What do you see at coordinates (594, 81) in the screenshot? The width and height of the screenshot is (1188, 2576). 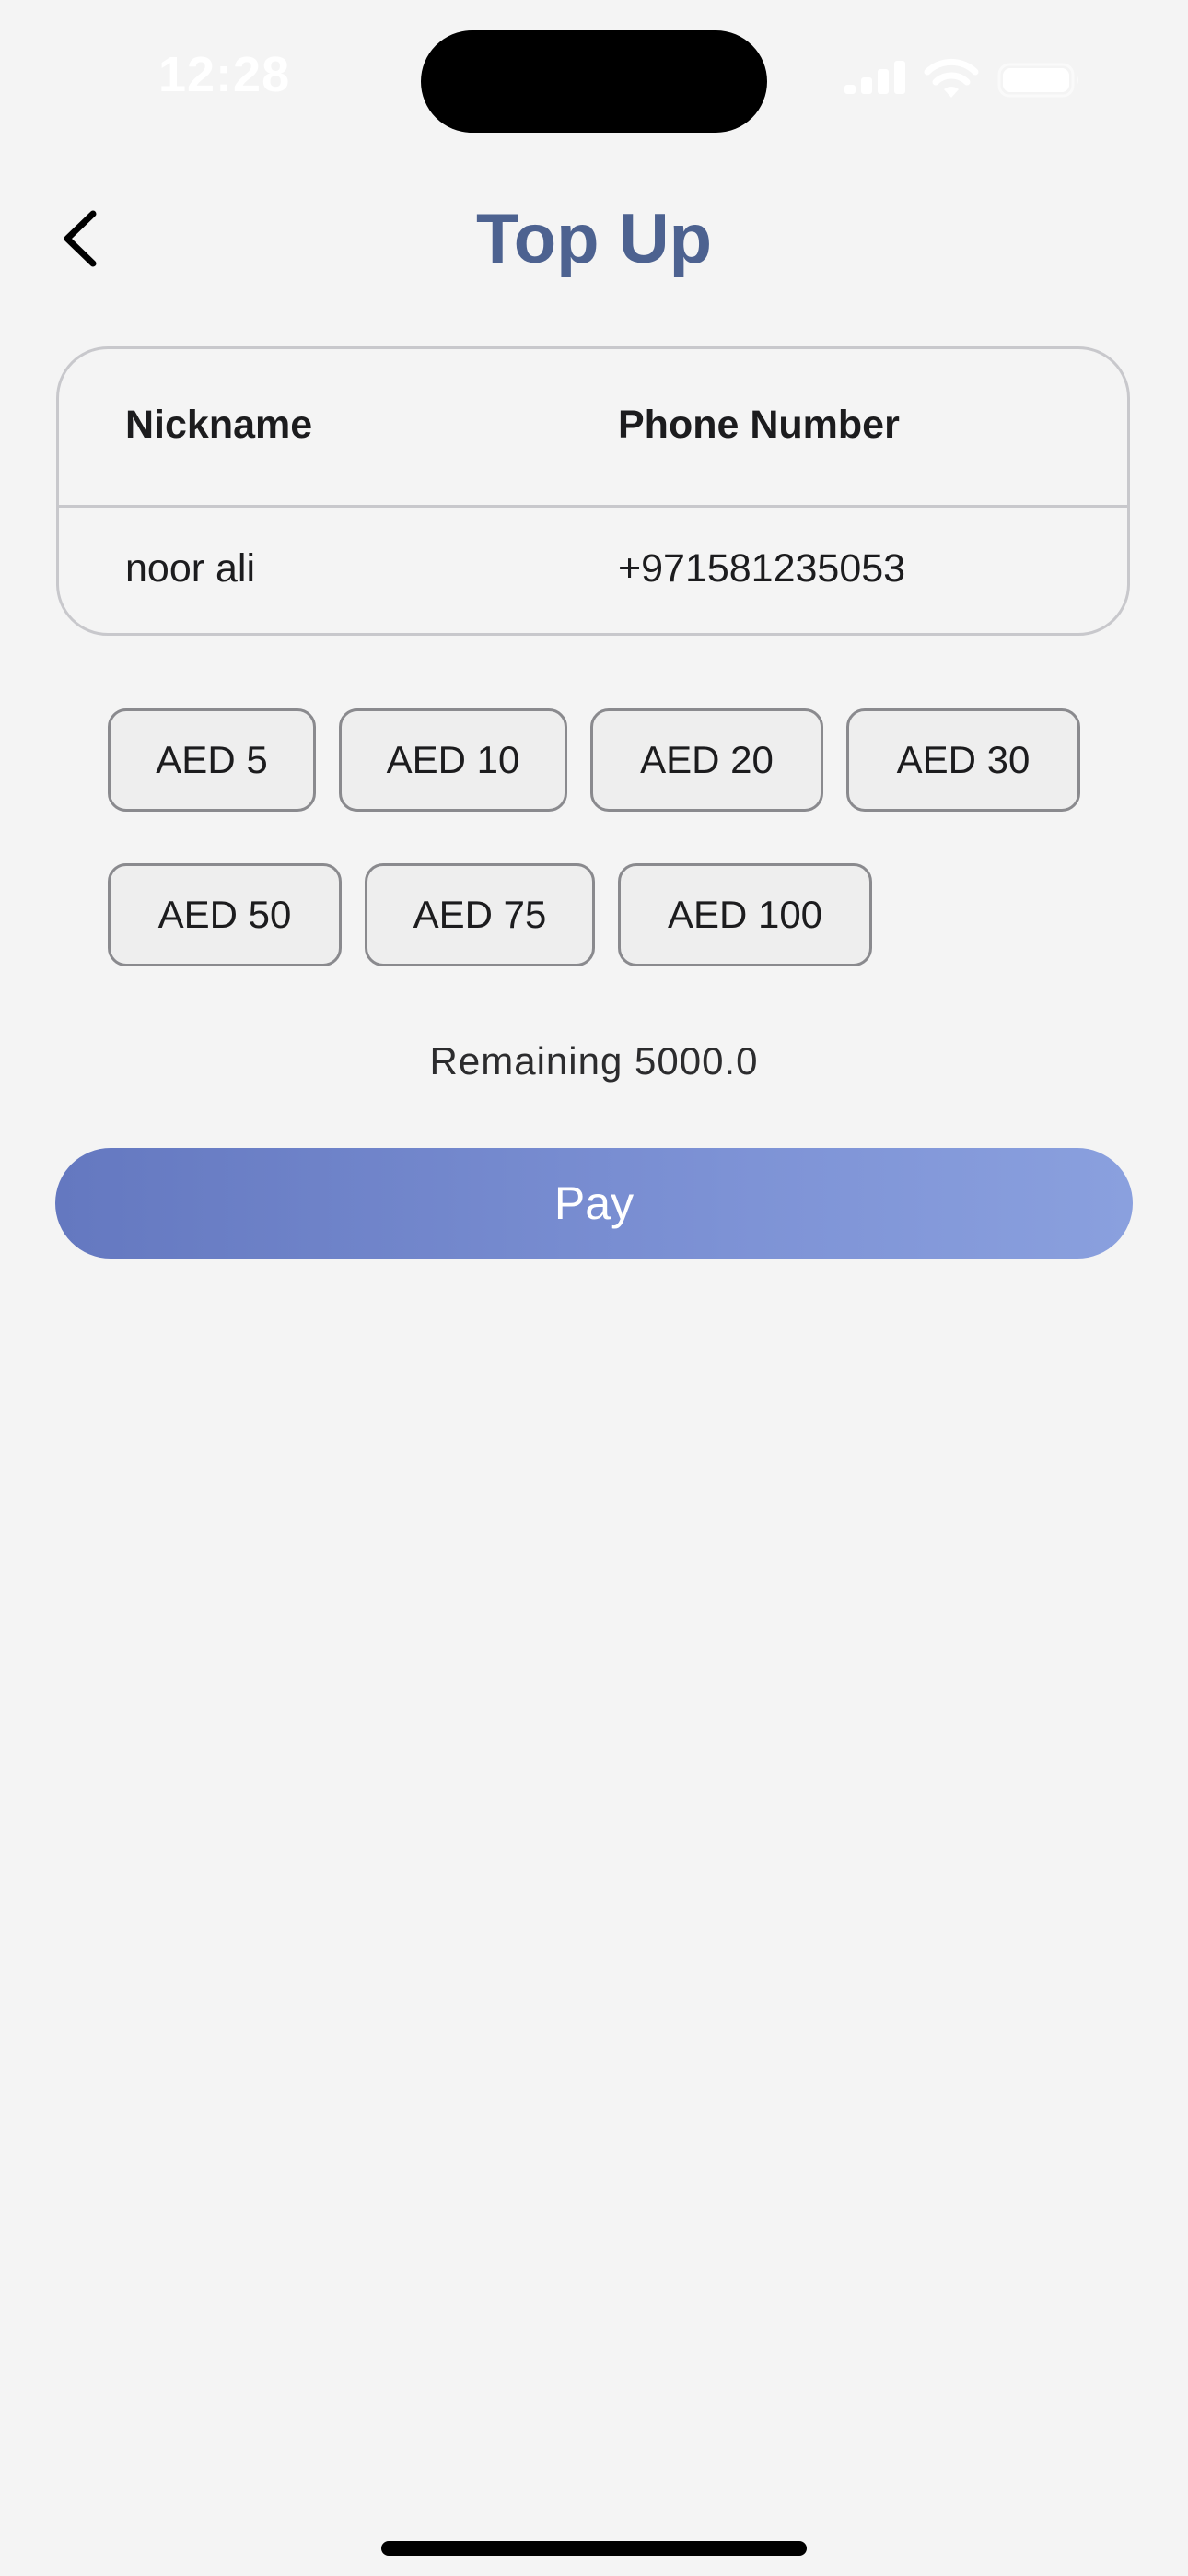 I see `dynamic-island` at bounding box center [594, 81].